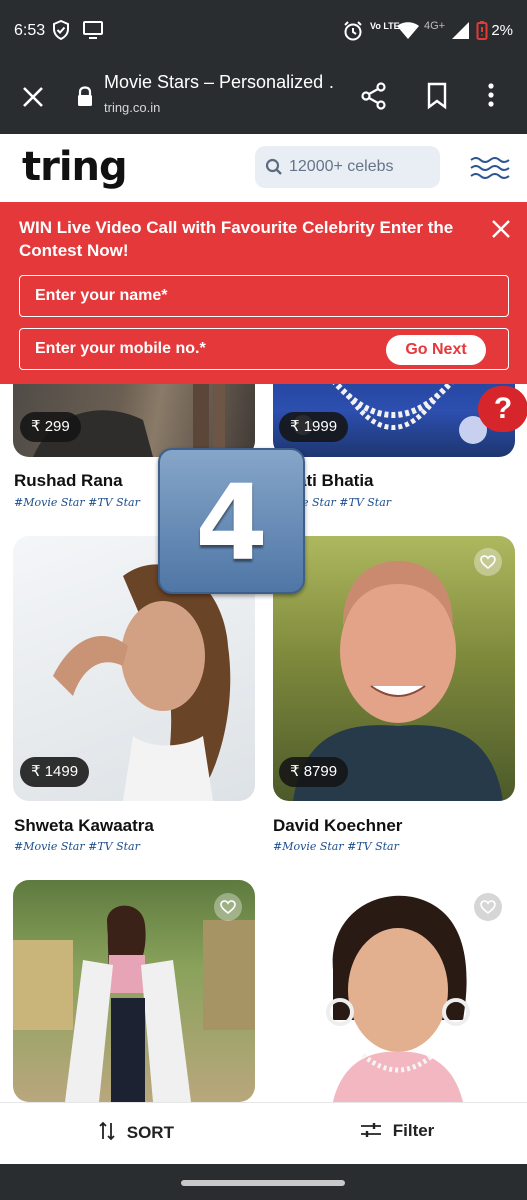 This screenshot has height=1200, width=527. What do you see at coordinates (490, 170) in the screenshot?
I see `menu-waves-icon` at bounding box center [490, 170].